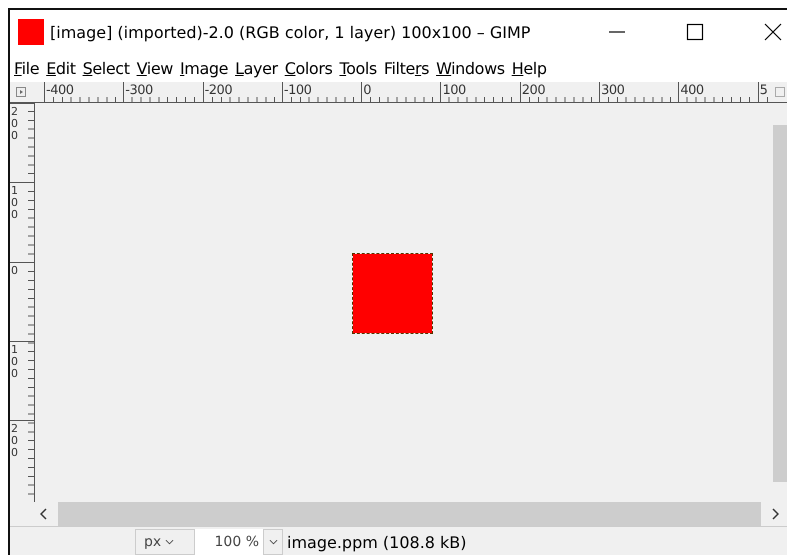 This screenshot has height=555, width=787. Describe the element at coordinates (409, 514) in the screenshot. I see `horizontal-scrollbar` at that location.